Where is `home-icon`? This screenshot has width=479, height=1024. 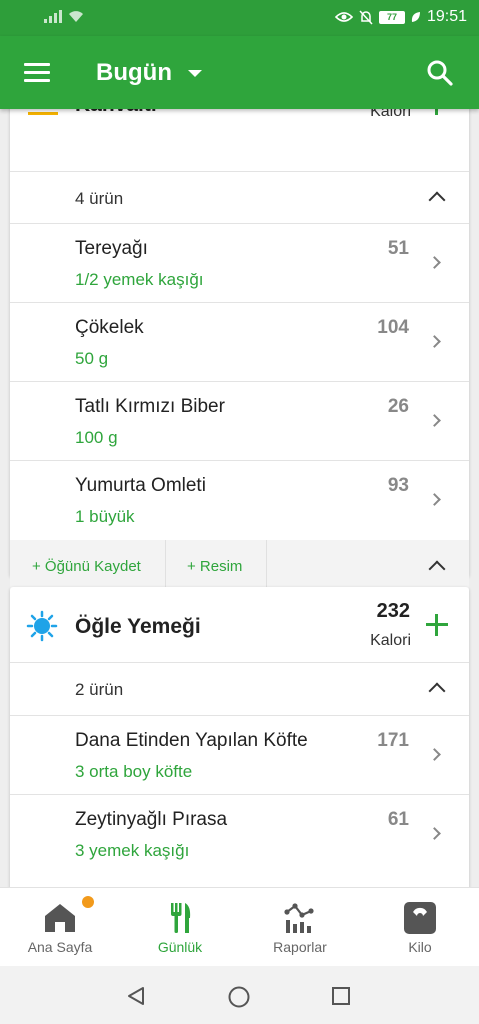 home-icon is located at coordinates (60, 918).